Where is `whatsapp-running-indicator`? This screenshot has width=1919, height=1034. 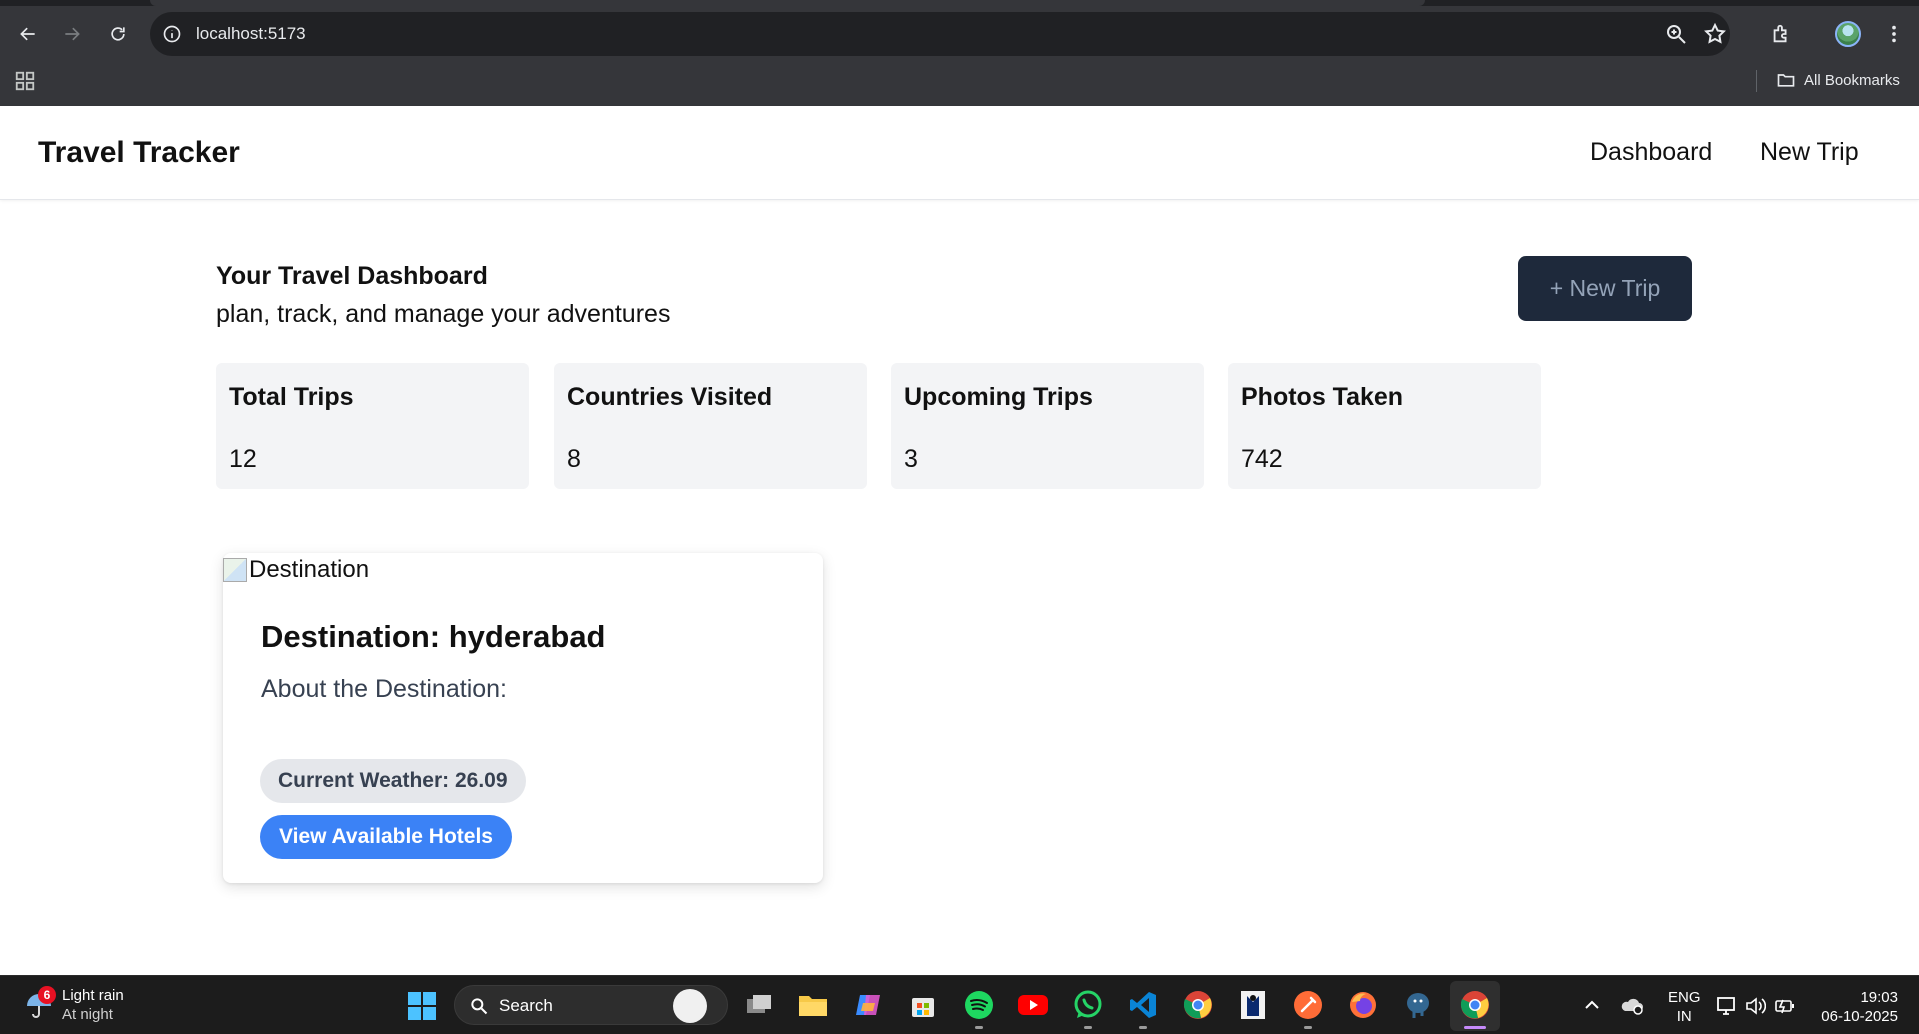 whatsapp-running-indicator is located at coordinates (1088, 1027).